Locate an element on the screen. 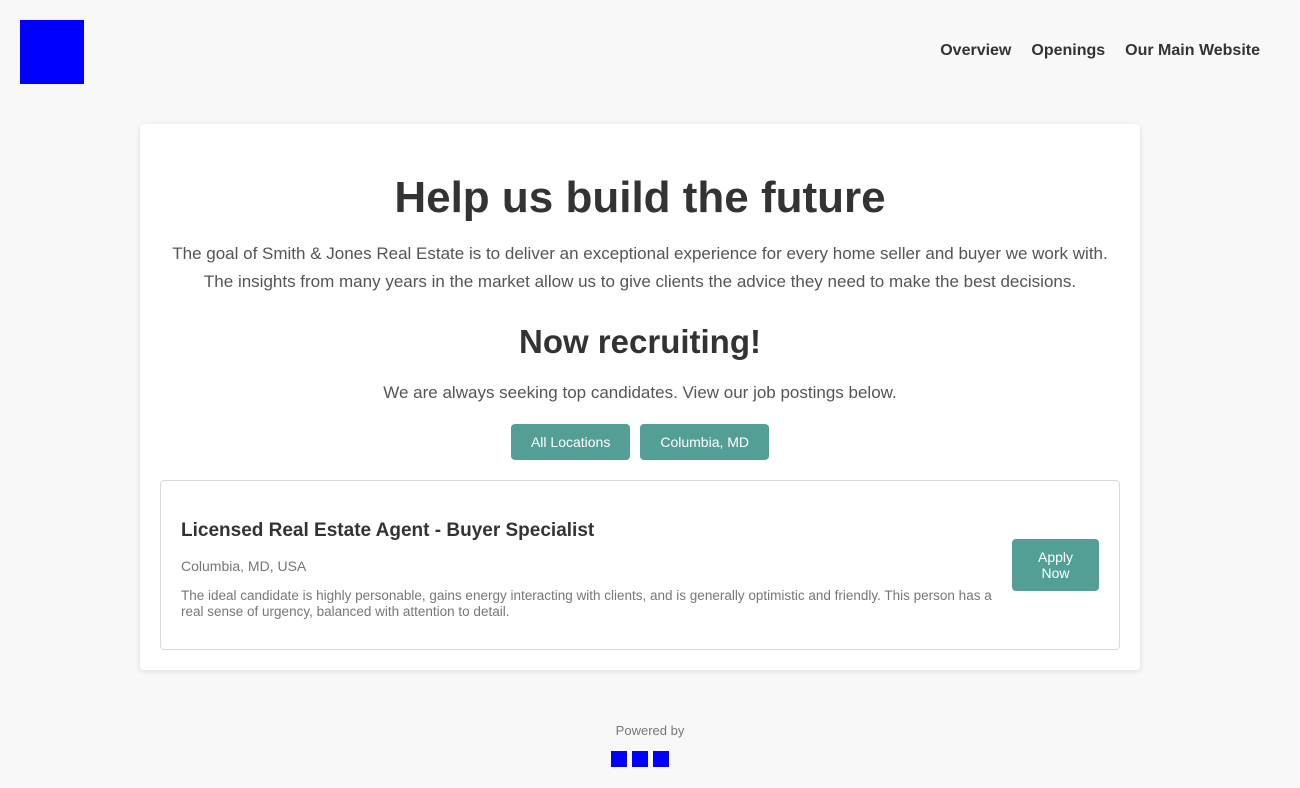 Image resolution: width=1300 pixels, height=788 pixels. powered-by-logo-icon is located at coordinates (640, 759).